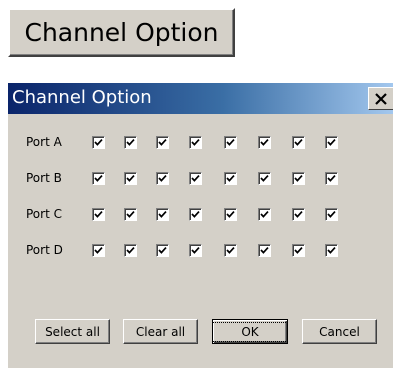 The width and height of the screenshot is (393, 368). Describe the element at coordinates (44, 142) in the screenshot. I see `row-label-port-a: Port A` at that location.